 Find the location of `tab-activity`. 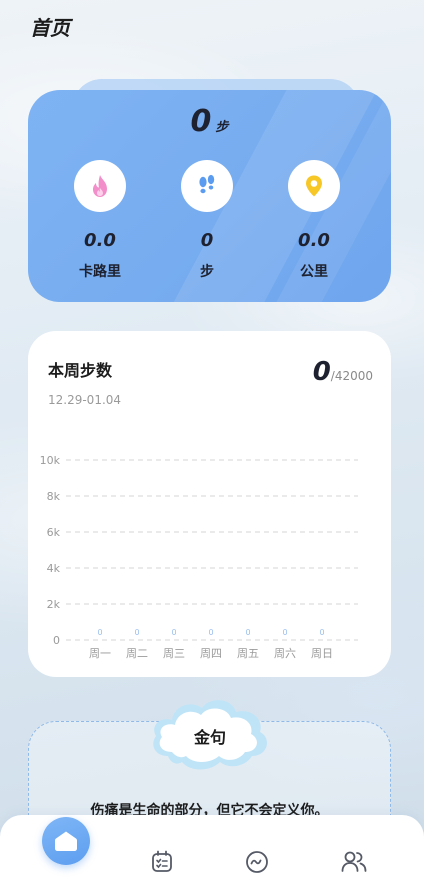

tab-activity is located at coordinates (257, 862).